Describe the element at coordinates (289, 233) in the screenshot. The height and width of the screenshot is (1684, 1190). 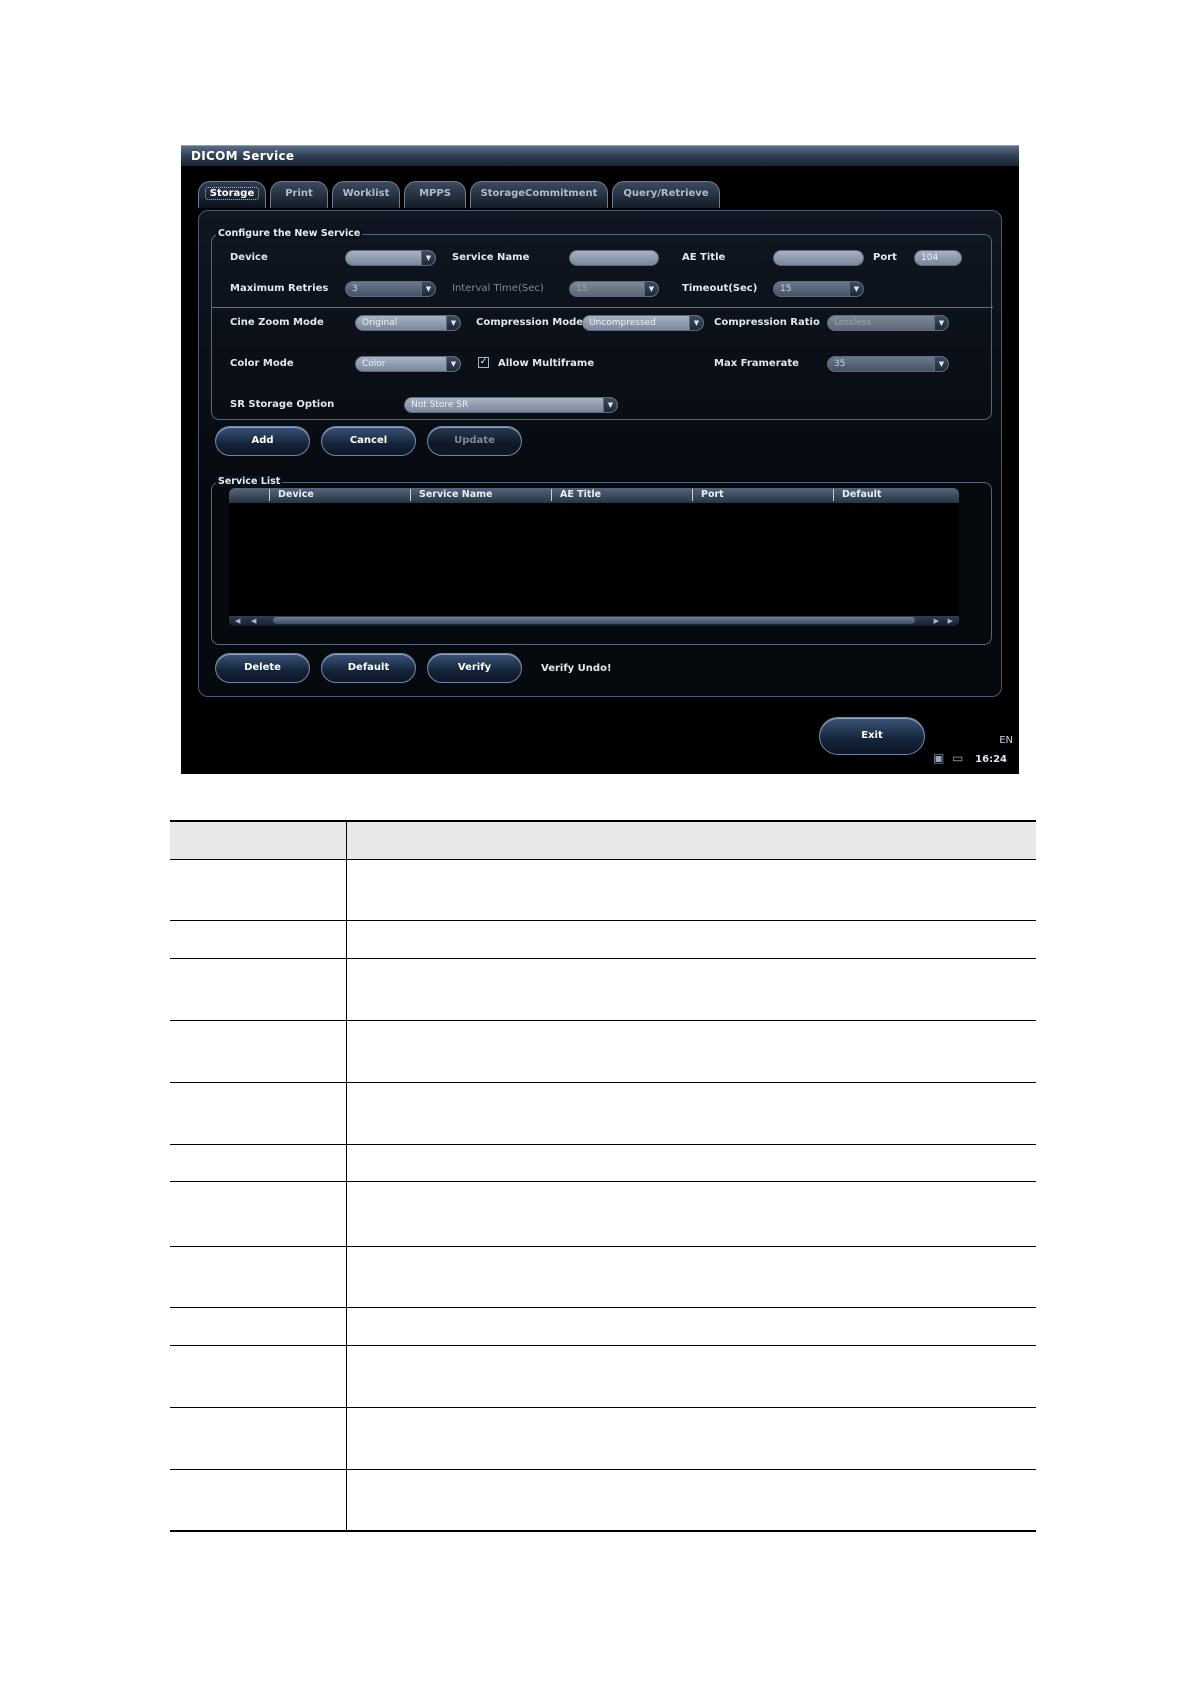
I see `configure-legend: Configure the New Service` at that location.